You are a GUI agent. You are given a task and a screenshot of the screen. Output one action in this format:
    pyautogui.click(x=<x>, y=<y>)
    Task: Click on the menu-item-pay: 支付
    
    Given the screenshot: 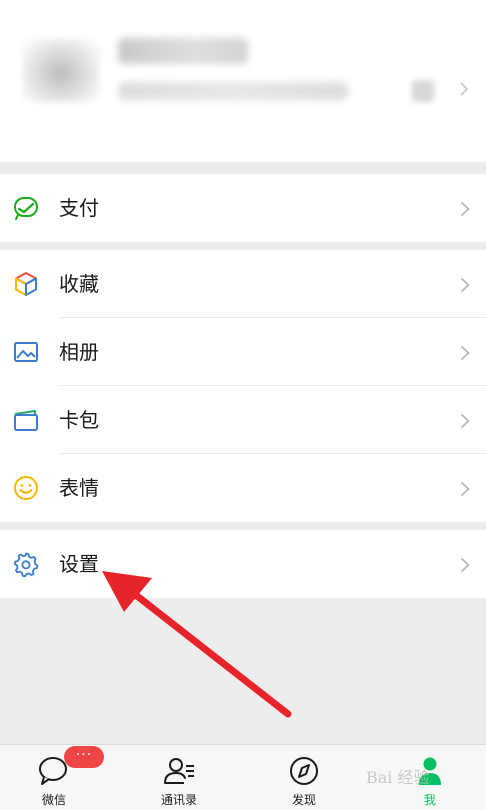 What is the action you would take?
    pyautogui.click(x=243, y=208)
    